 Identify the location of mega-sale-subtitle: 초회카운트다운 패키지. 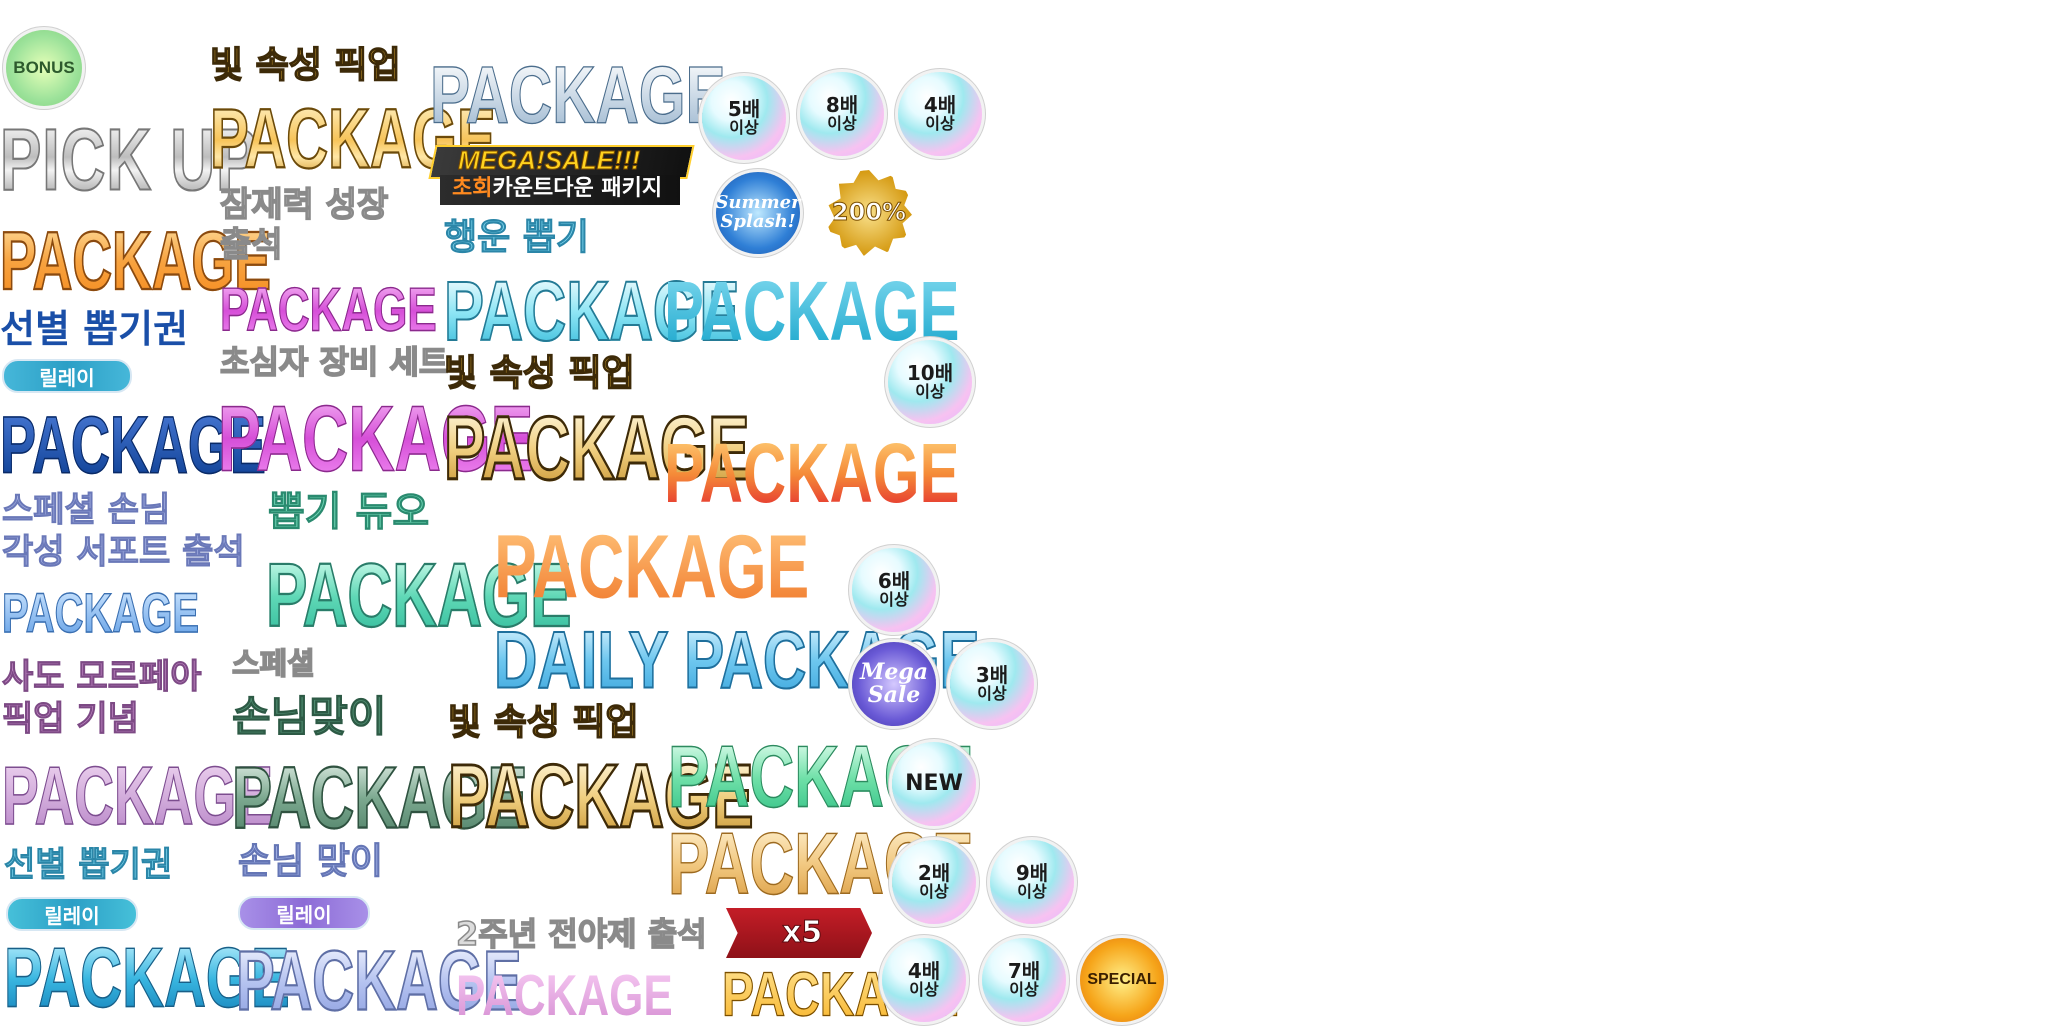
(557, 189).